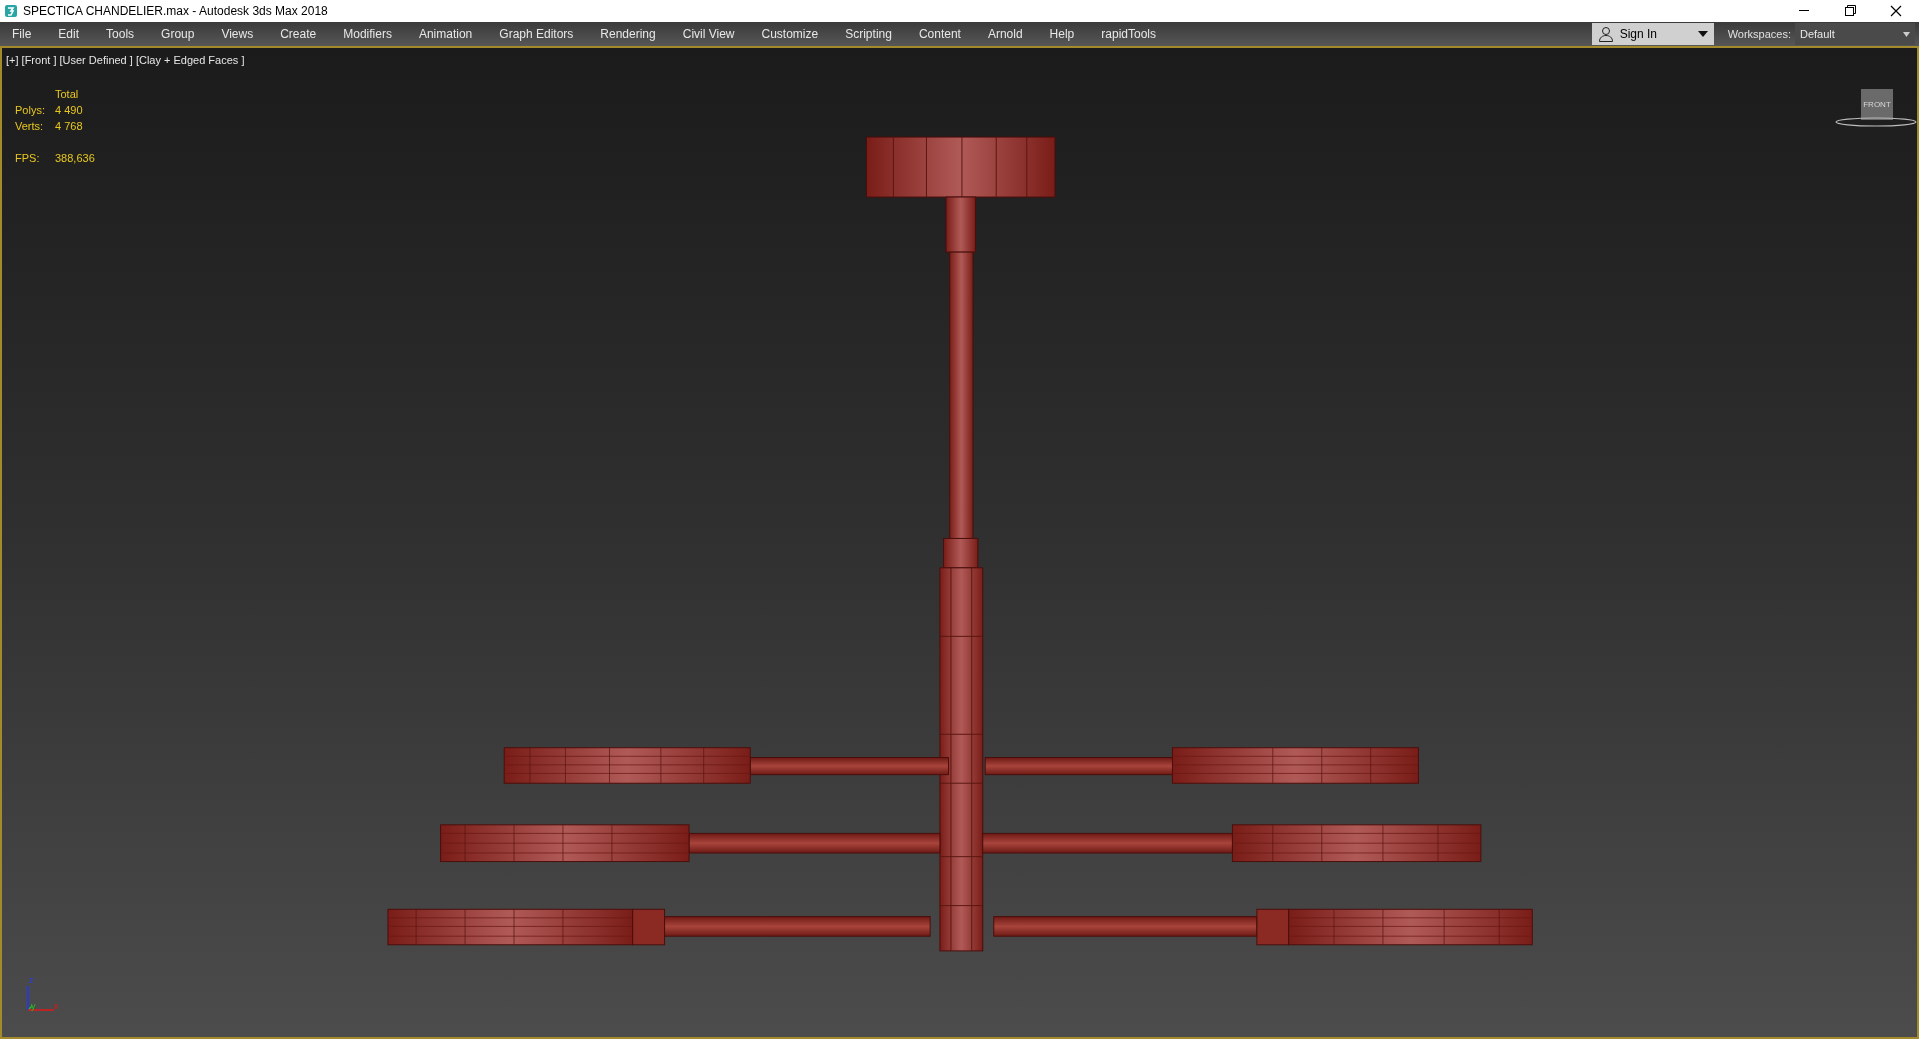  What do you see at coordinates (1759, 34) in the screenshot?
I see `workspaces-label: Workspaces:` at bounding box center [1759, 34].